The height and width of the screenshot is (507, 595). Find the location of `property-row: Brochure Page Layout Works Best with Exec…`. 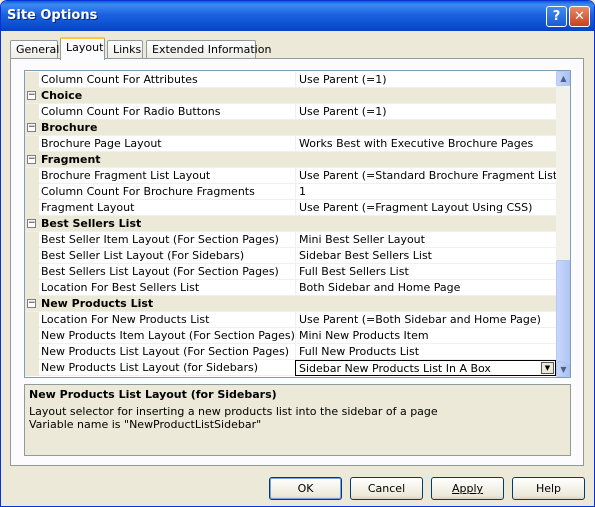

property-row: Brochure Page Layout Works Best with Exec… is located at coordinates (290, 144).